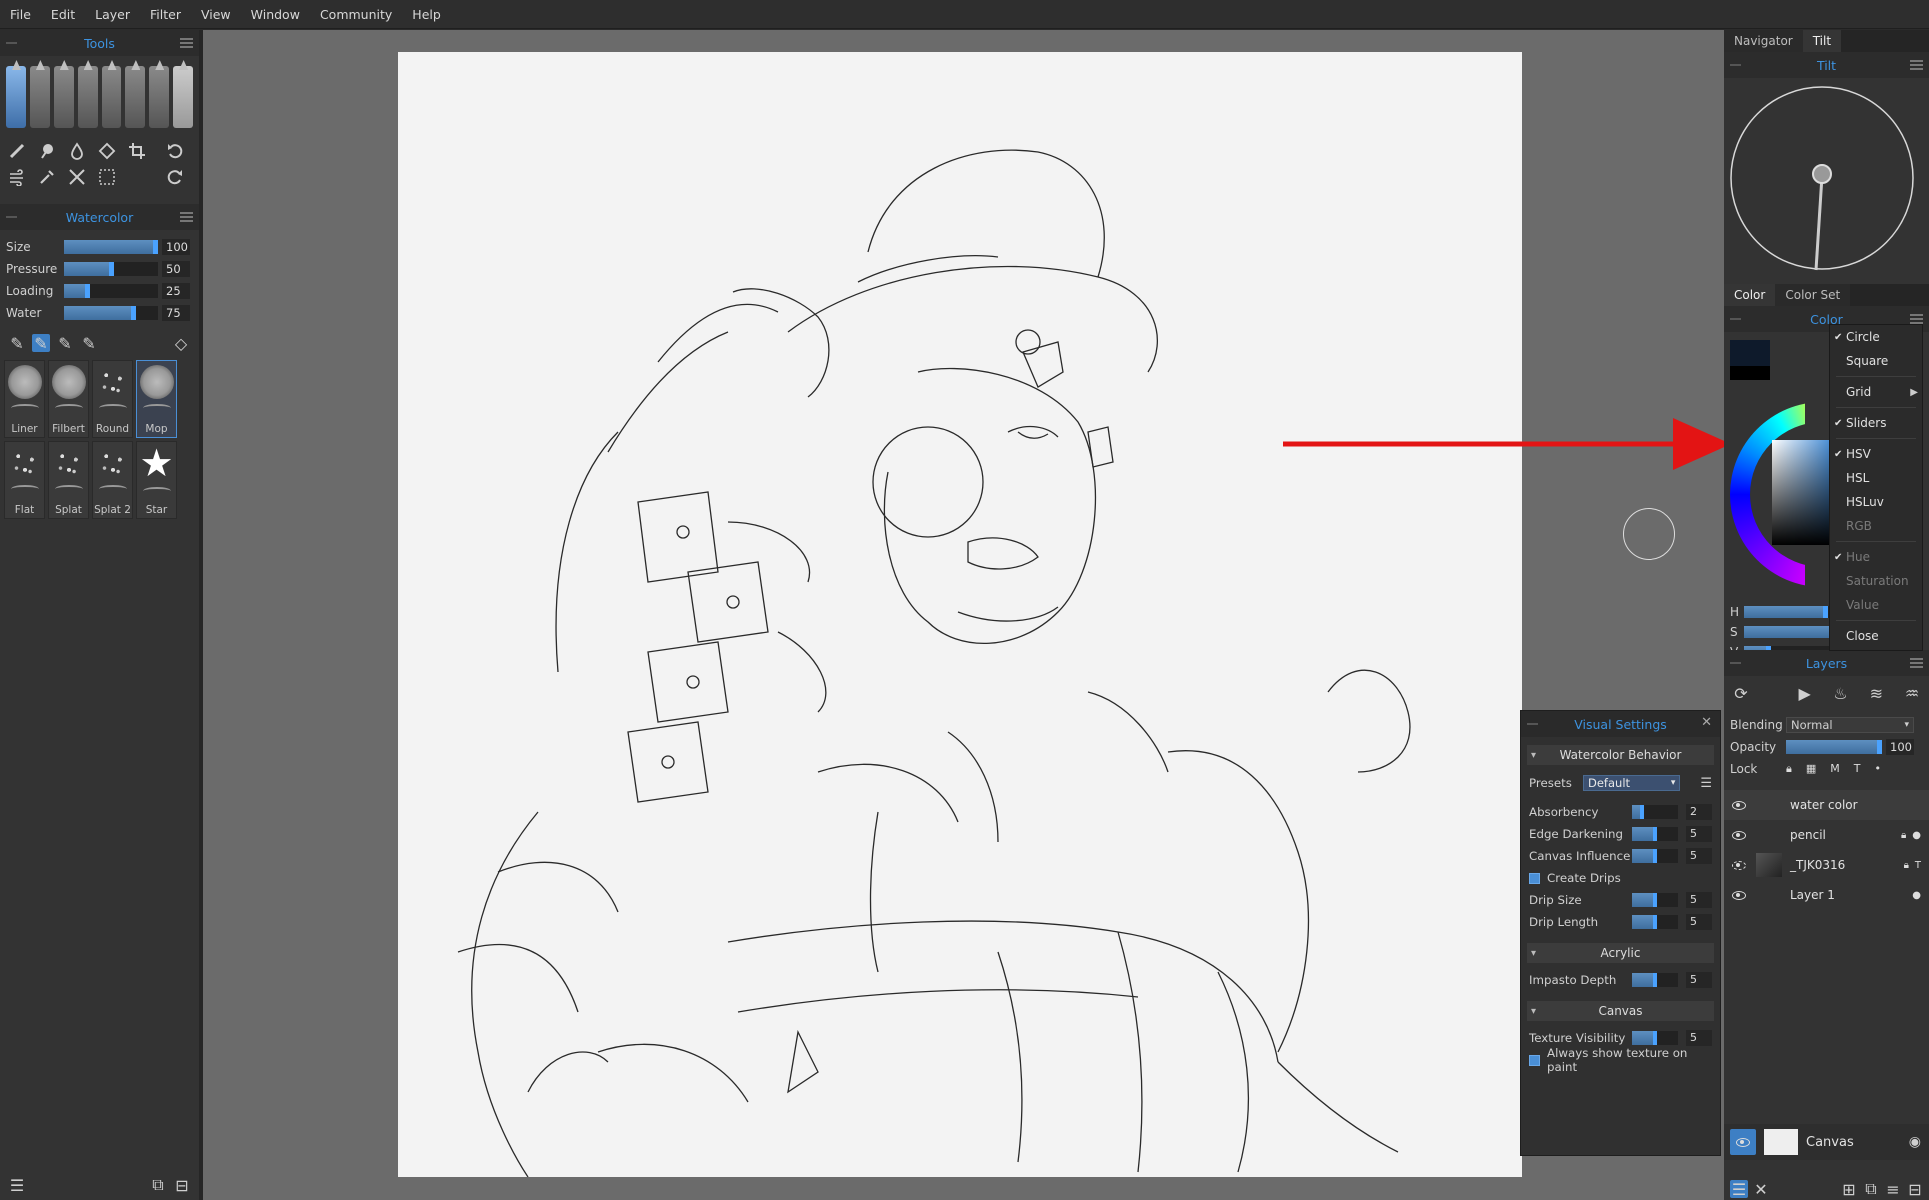 This screenshot has height=1200, width=1929. What do you see at coordinates (1912, 693) in the screenshot?
I see `water-wave-icon: ♒` at bounding box center [1912, 693].